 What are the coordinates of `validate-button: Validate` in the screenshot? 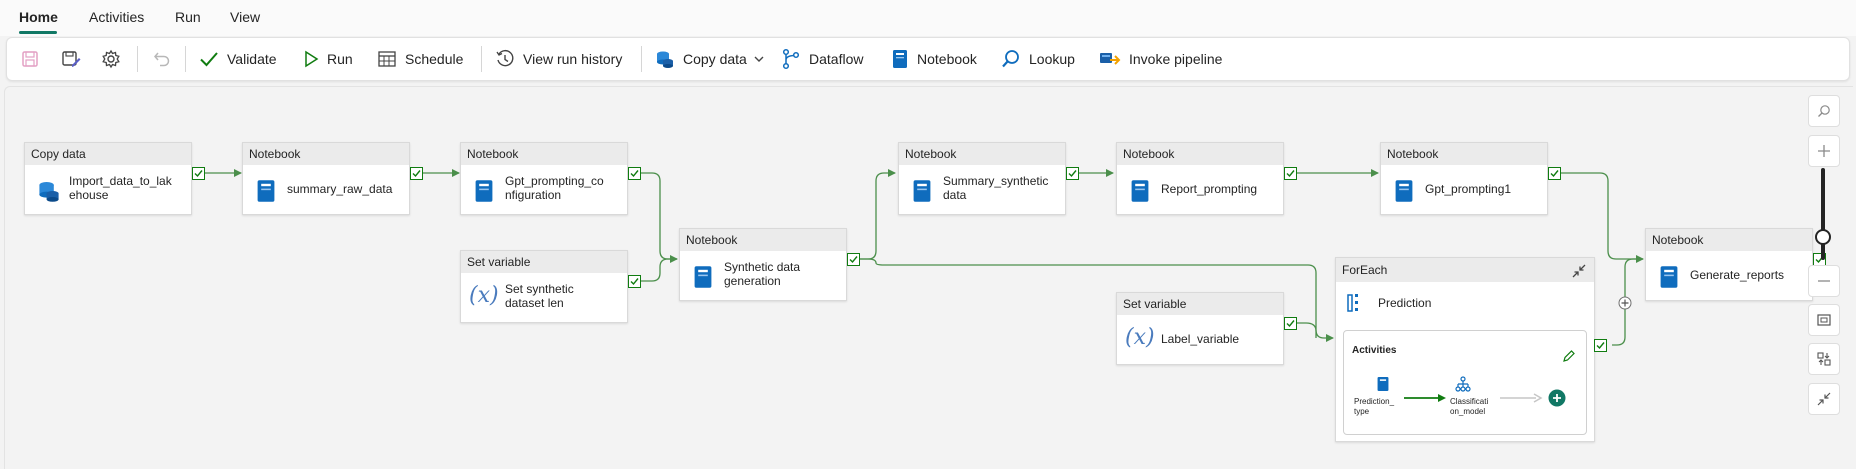 It's located at (238, 59).